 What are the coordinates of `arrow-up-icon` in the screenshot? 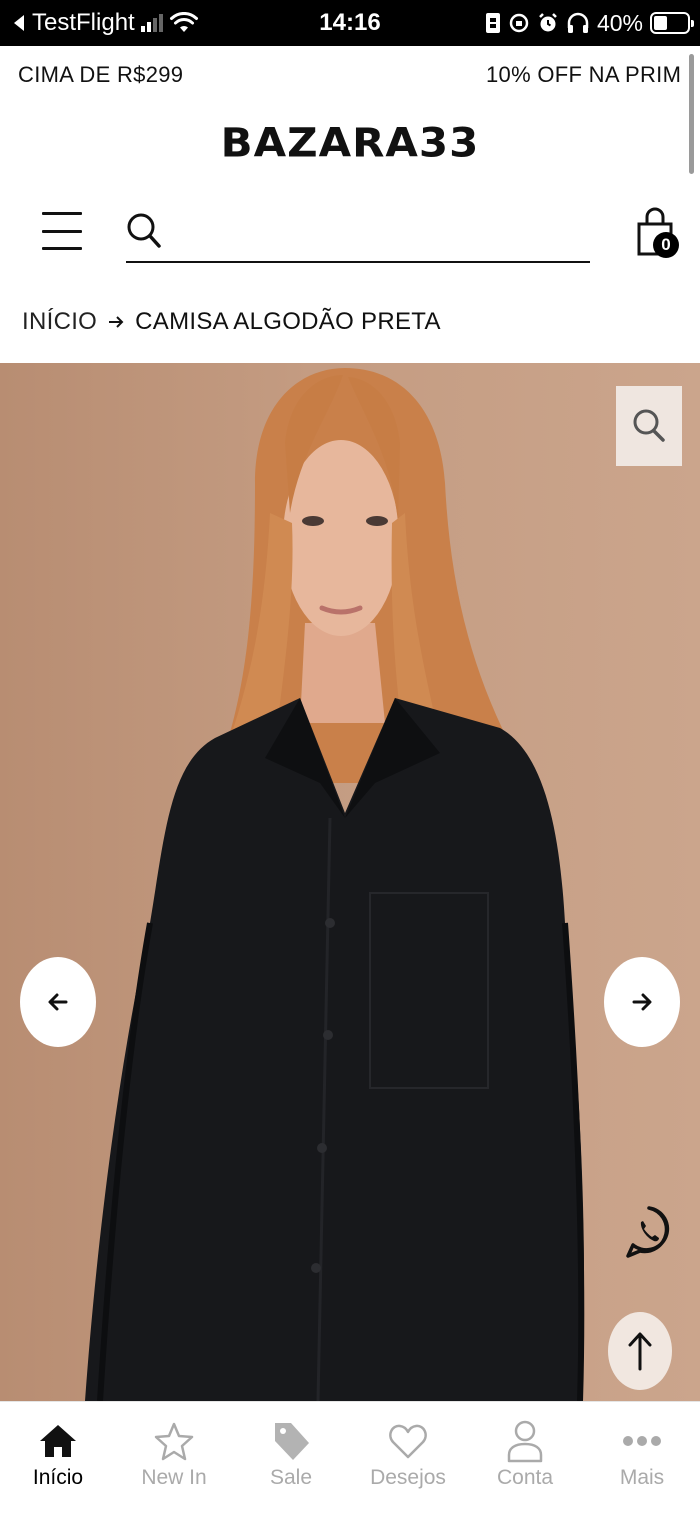 It's located at (640, 1351).